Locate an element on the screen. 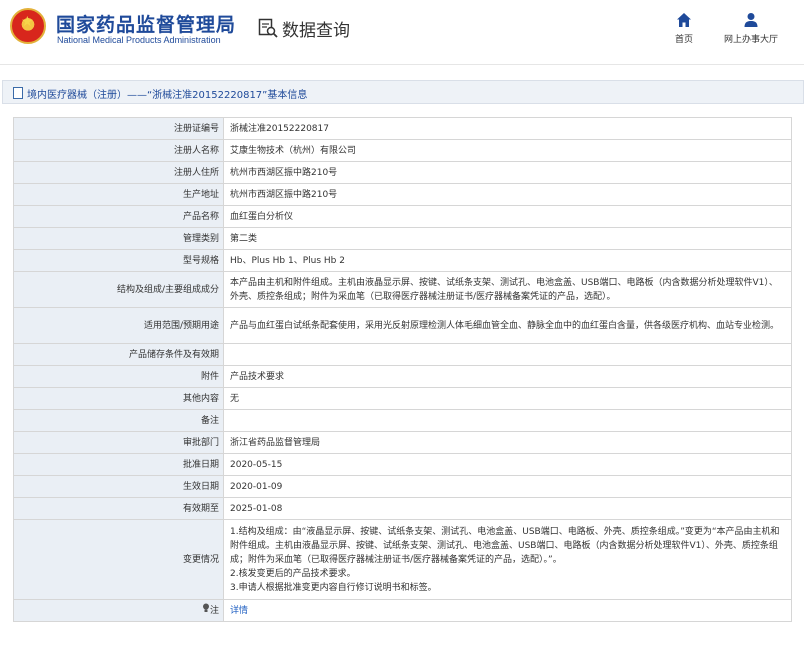 The image size is (804, 646). table-row-note: 注 详情 is located at coordinates (402, 610).